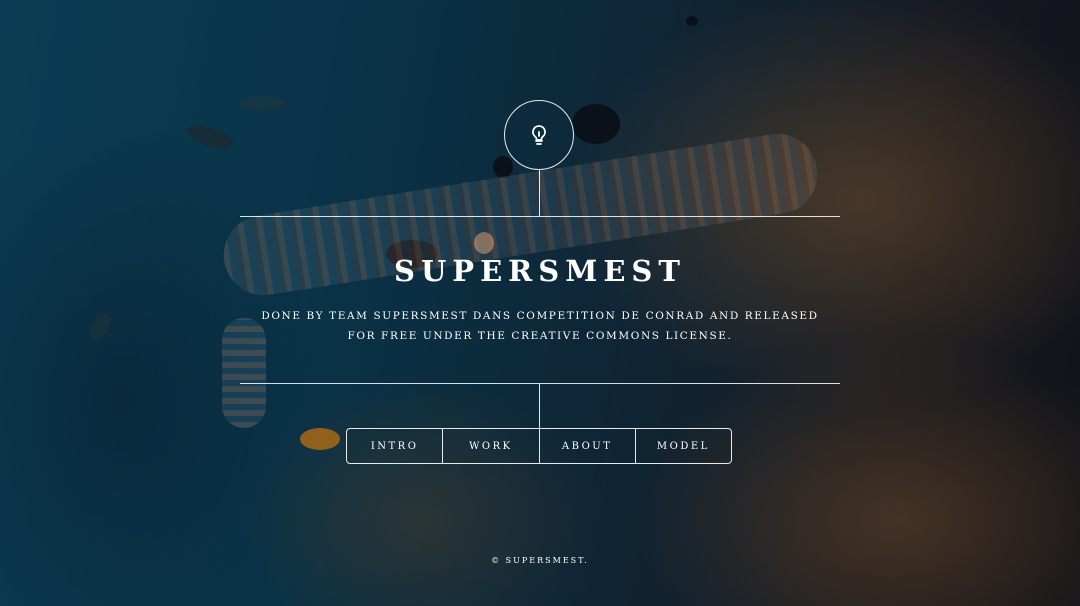 The width and height of the screenshot is (1080, 606). What do you see at coordinates (682, 446) in the screenshot?
I see `nav-model: MODEL` at bounding box center [682, 446].